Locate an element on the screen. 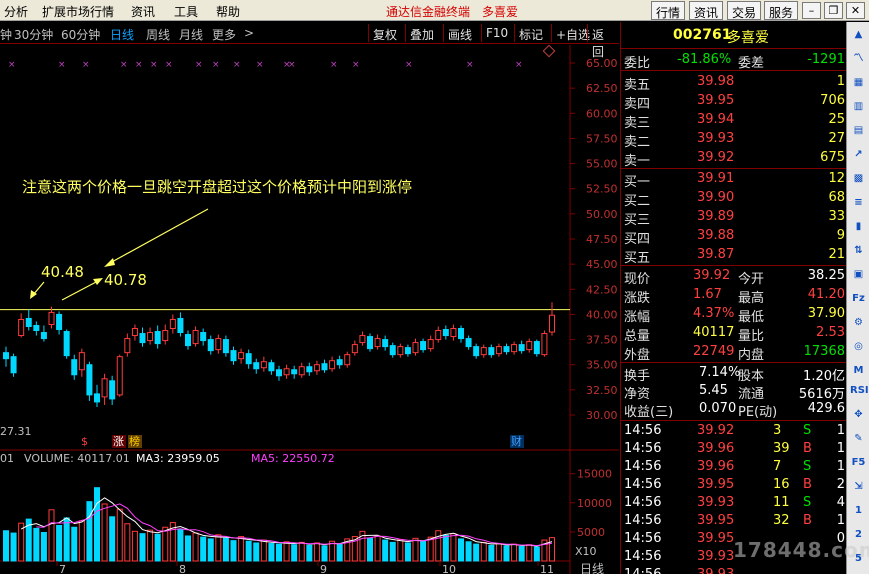 The height and width of the screenshot is (574, 869). fiz-icon: Fz is located at coordinates (858, 298).